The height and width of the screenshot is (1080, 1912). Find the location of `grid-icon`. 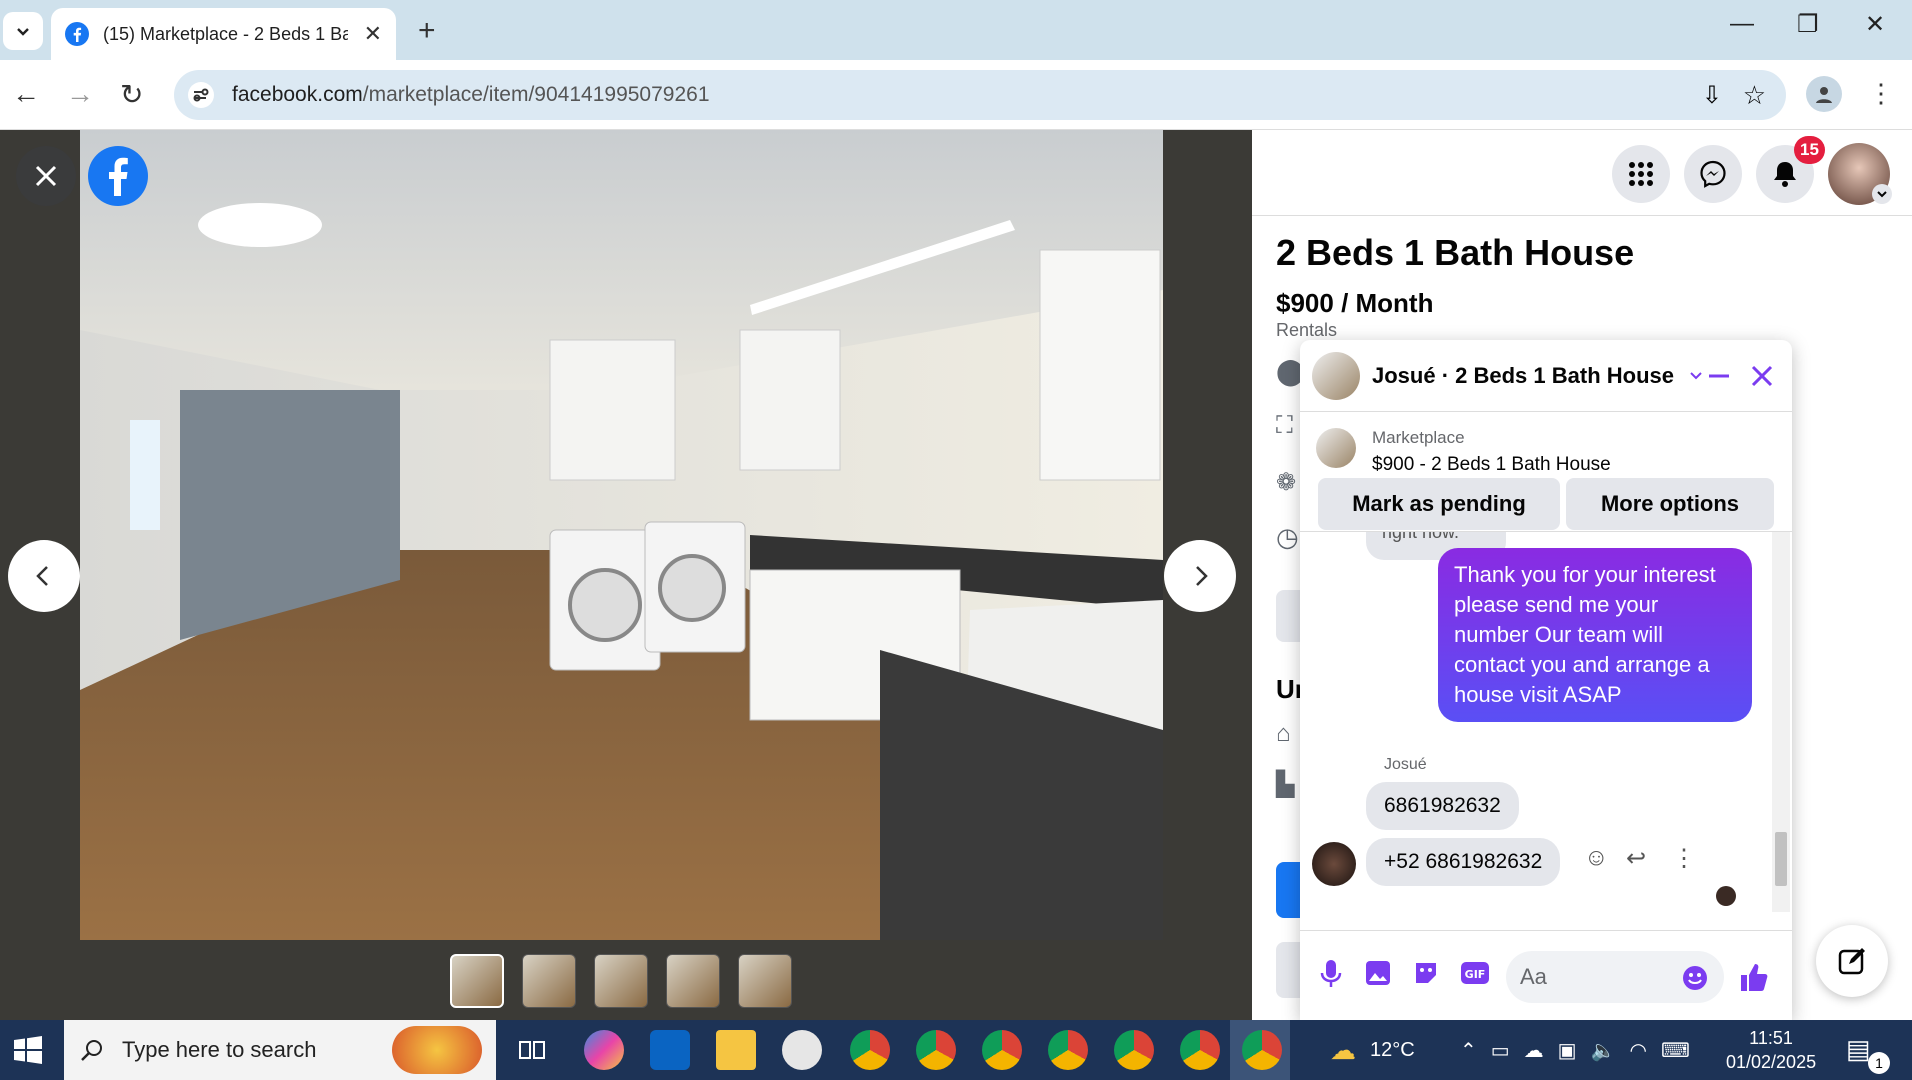

grid-icon is located at coordinates (1641, 174).